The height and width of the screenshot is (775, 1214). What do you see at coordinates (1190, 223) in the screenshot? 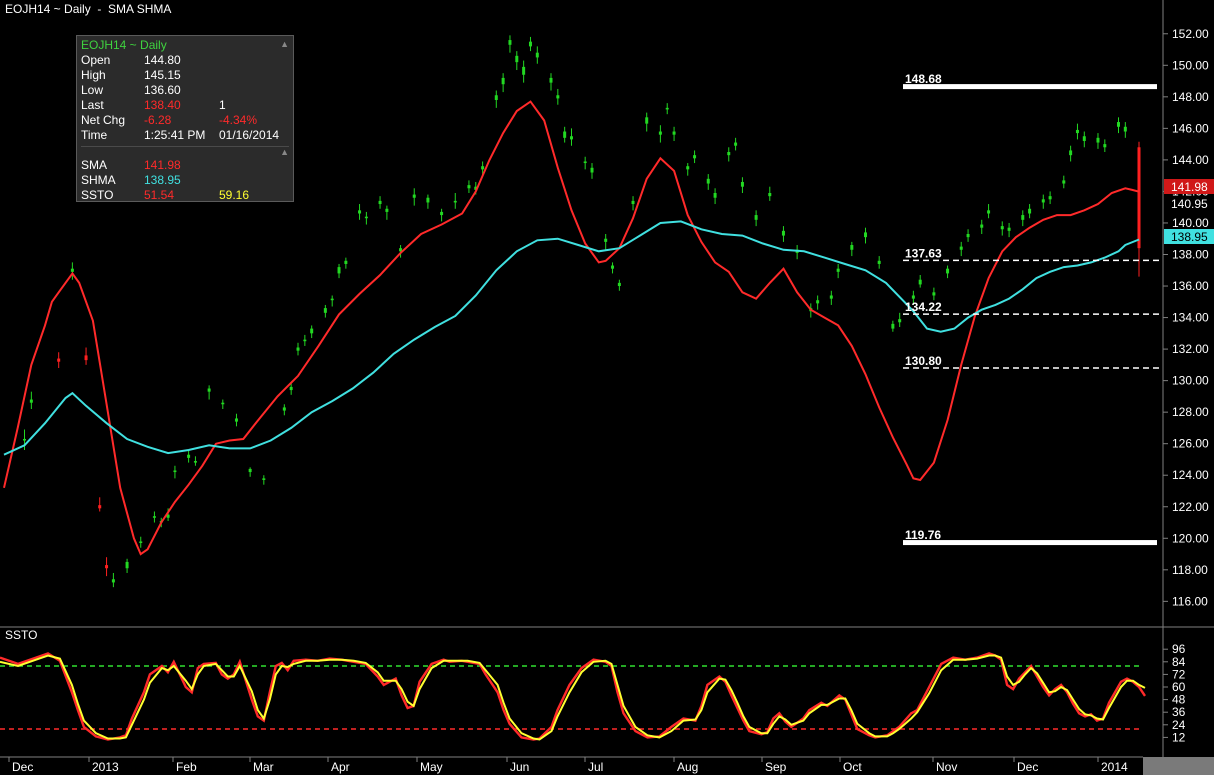
I see `y-tick-label: 140.00` at bounding box center [1190, 223].